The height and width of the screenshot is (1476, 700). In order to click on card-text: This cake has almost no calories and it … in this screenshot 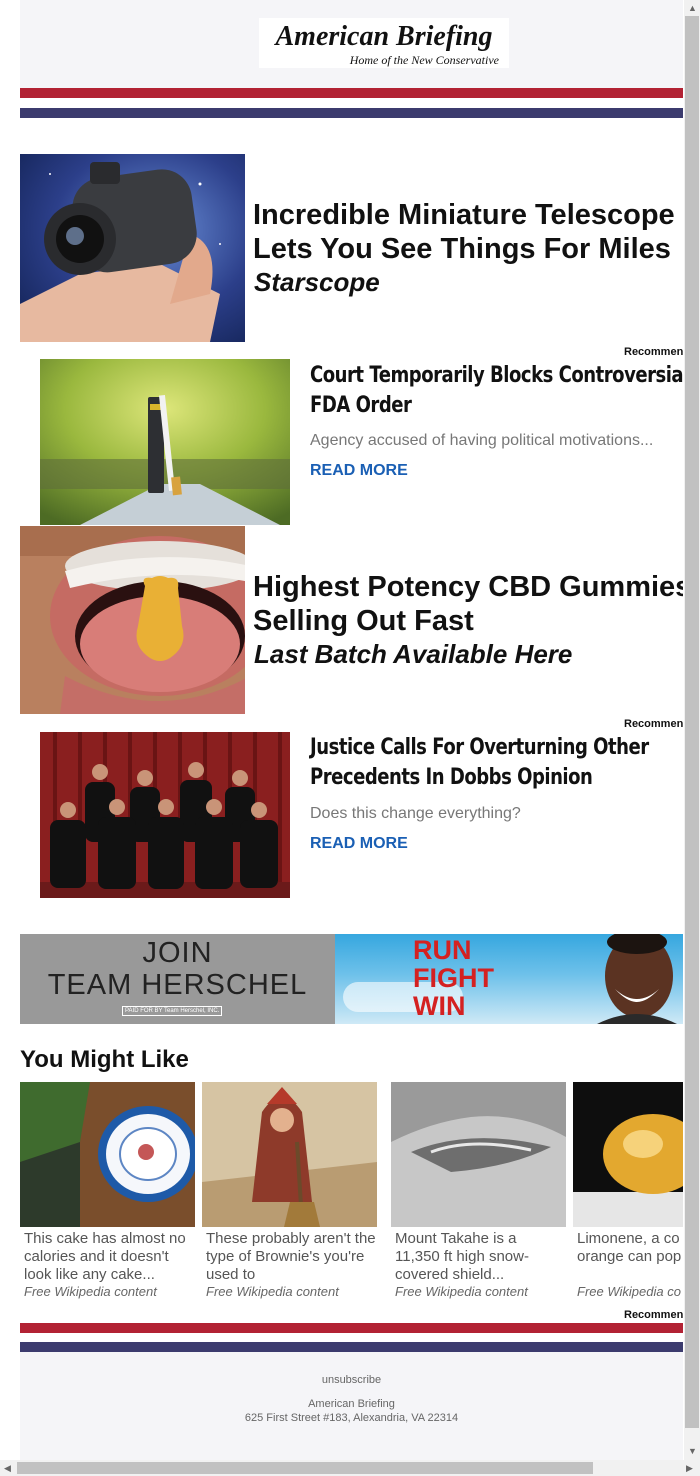, I will do `click(109, 1257)`.